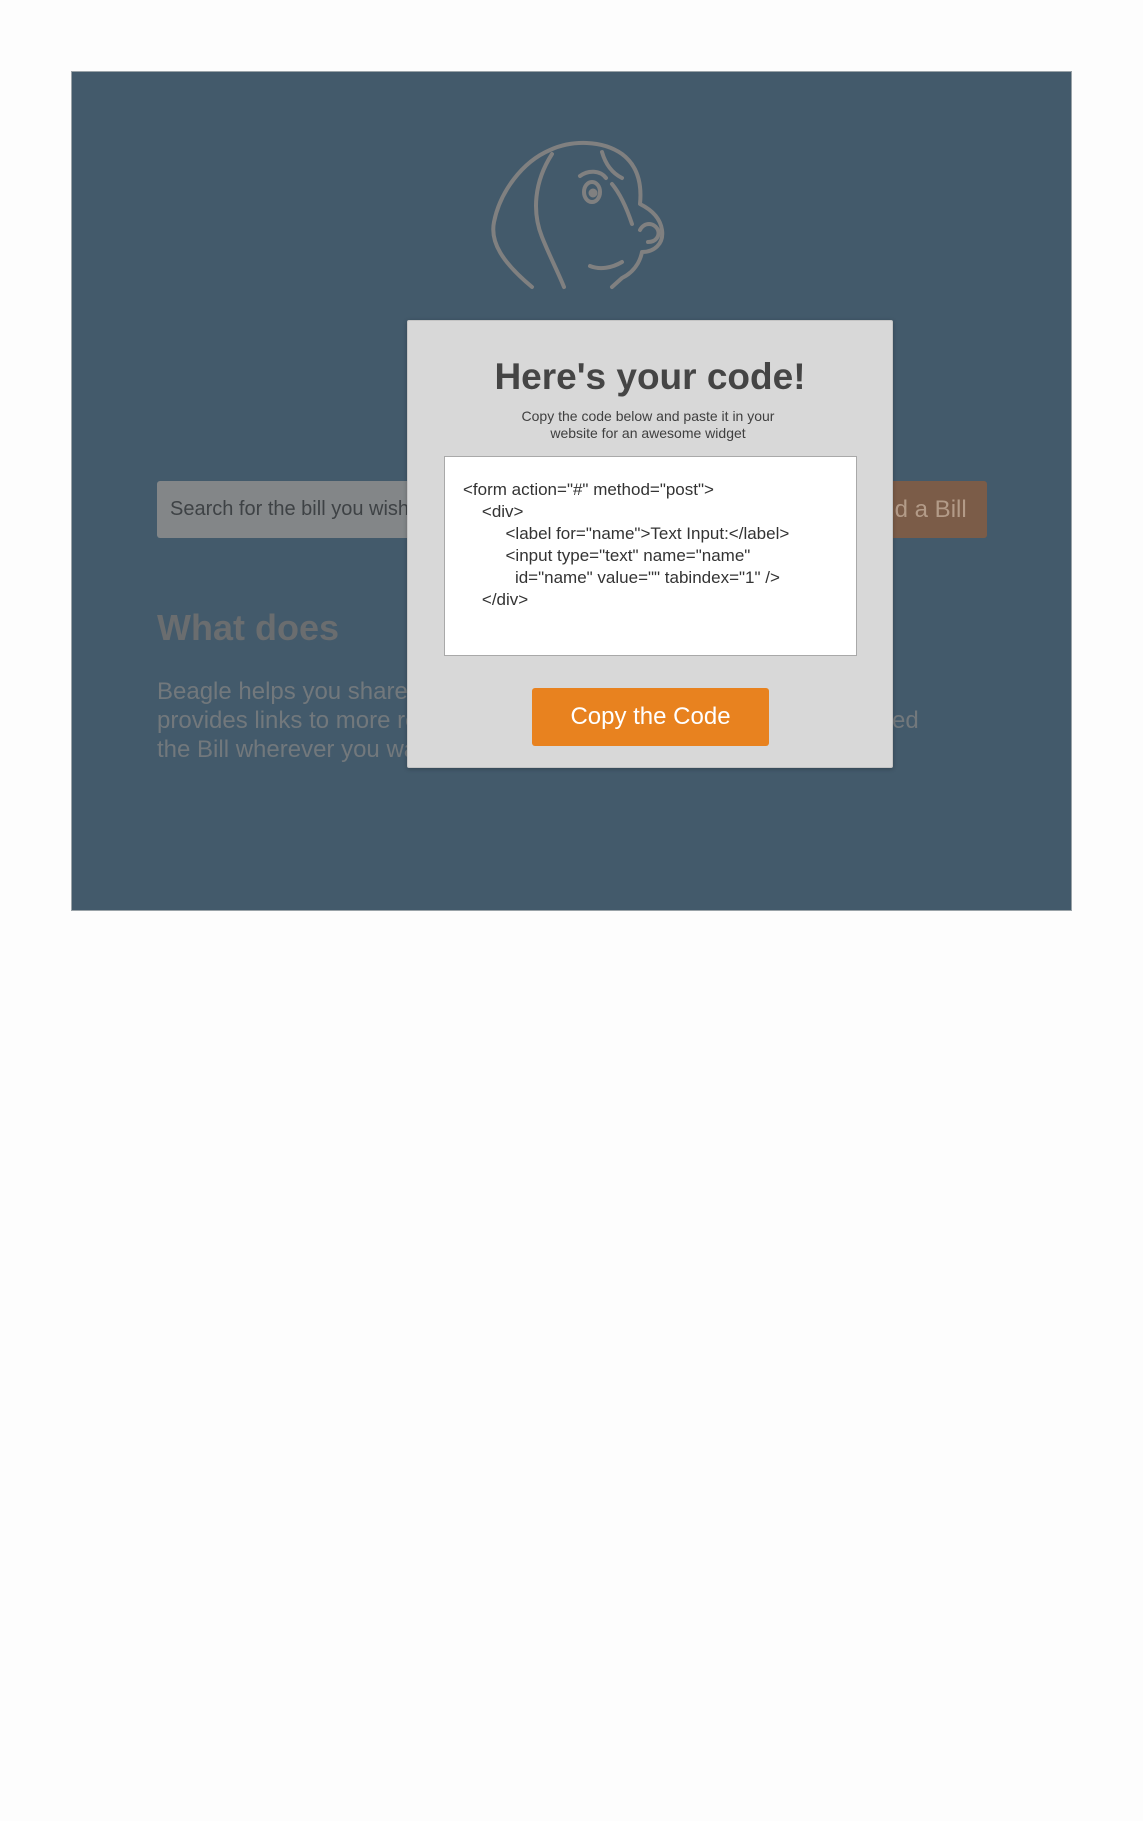 The height and width of the screenshot is (1821, 1143). I want to click on about-heading: What does, so click(248, 627).